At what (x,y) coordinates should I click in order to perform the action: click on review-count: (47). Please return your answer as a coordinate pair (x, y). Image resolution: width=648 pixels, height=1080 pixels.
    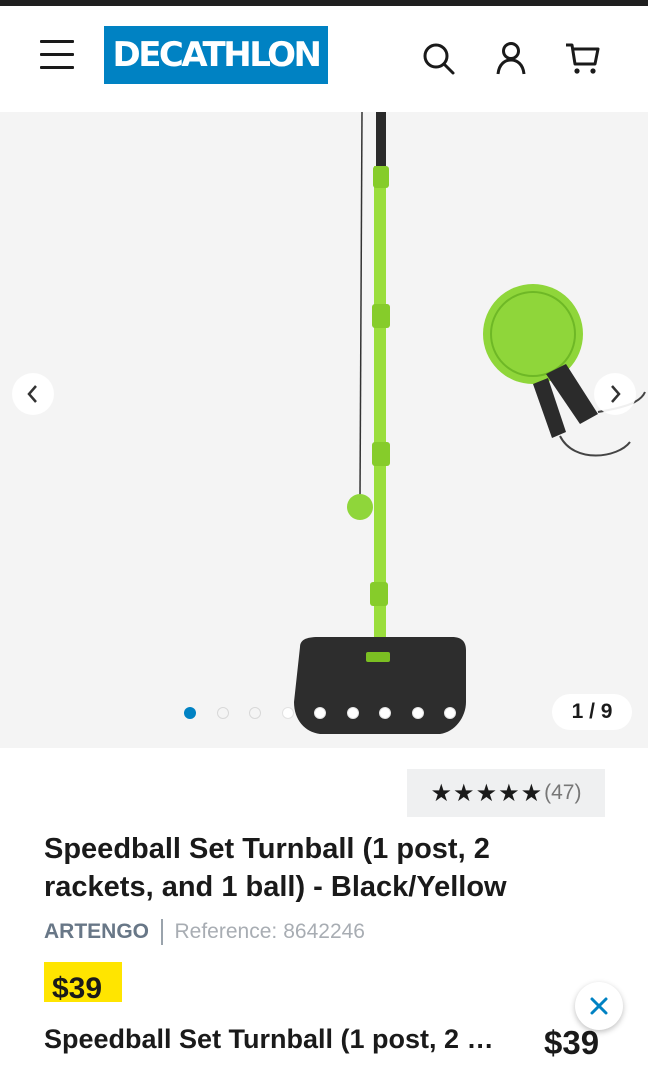
    Looking at the image, I should click on (563, 792).